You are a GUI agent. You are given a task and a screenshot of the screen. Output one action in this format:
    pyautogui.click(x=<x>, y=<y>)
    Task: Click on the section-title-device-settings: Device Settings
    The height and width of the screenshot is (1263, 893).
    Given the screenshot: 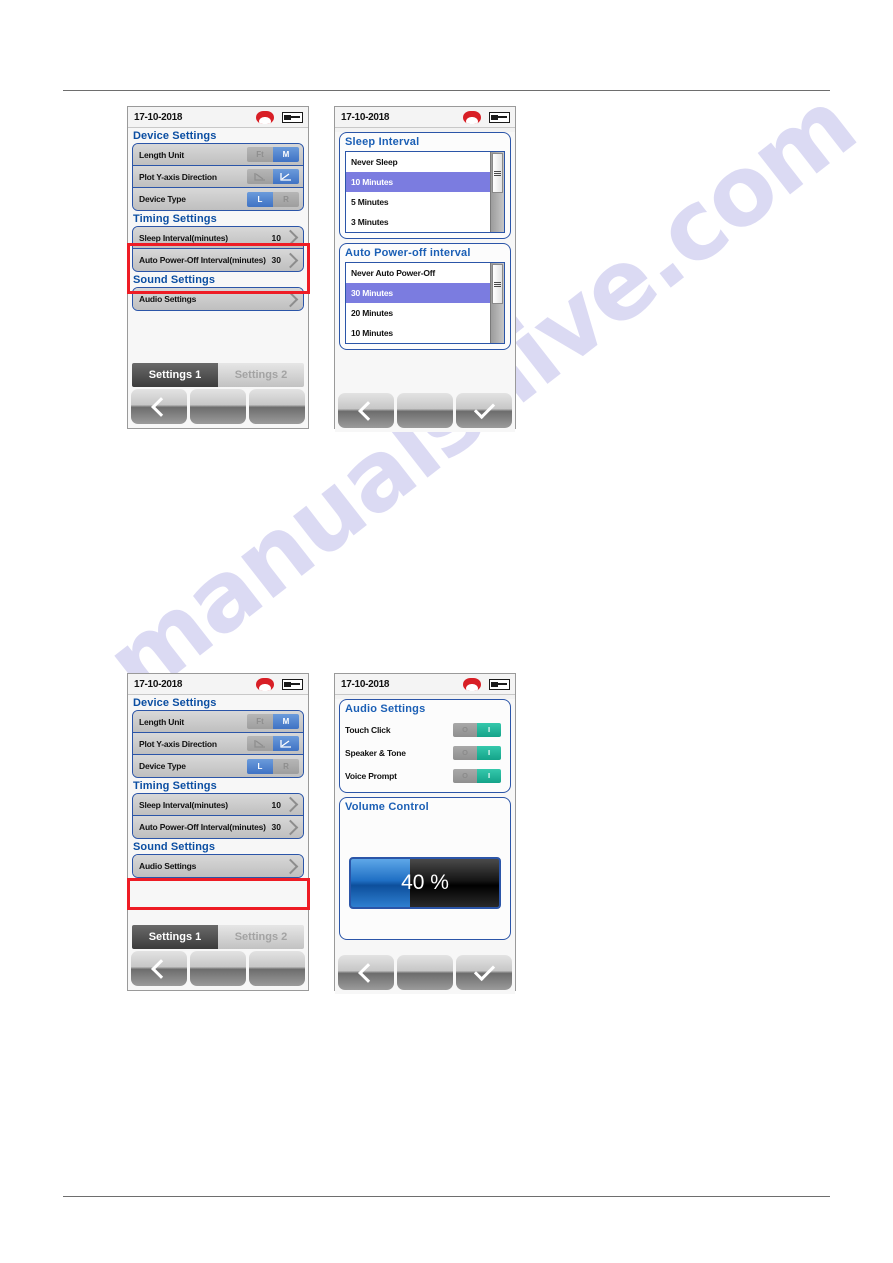 What is the action you would take?
    pyautogui.click(x=175, y=136)
    